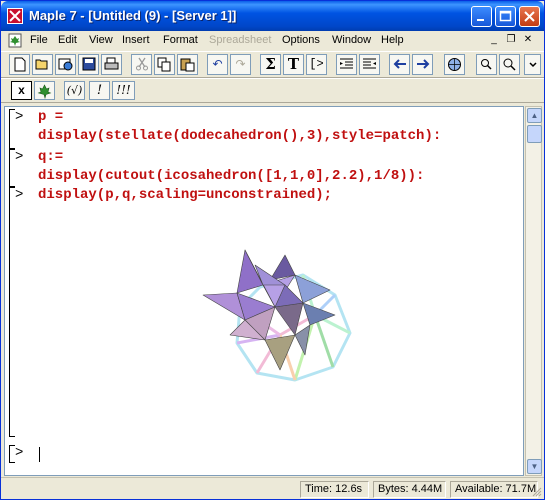 This screenshot has width=545, height=500. I want to click on execution-group-bracket, so click(12, 312).